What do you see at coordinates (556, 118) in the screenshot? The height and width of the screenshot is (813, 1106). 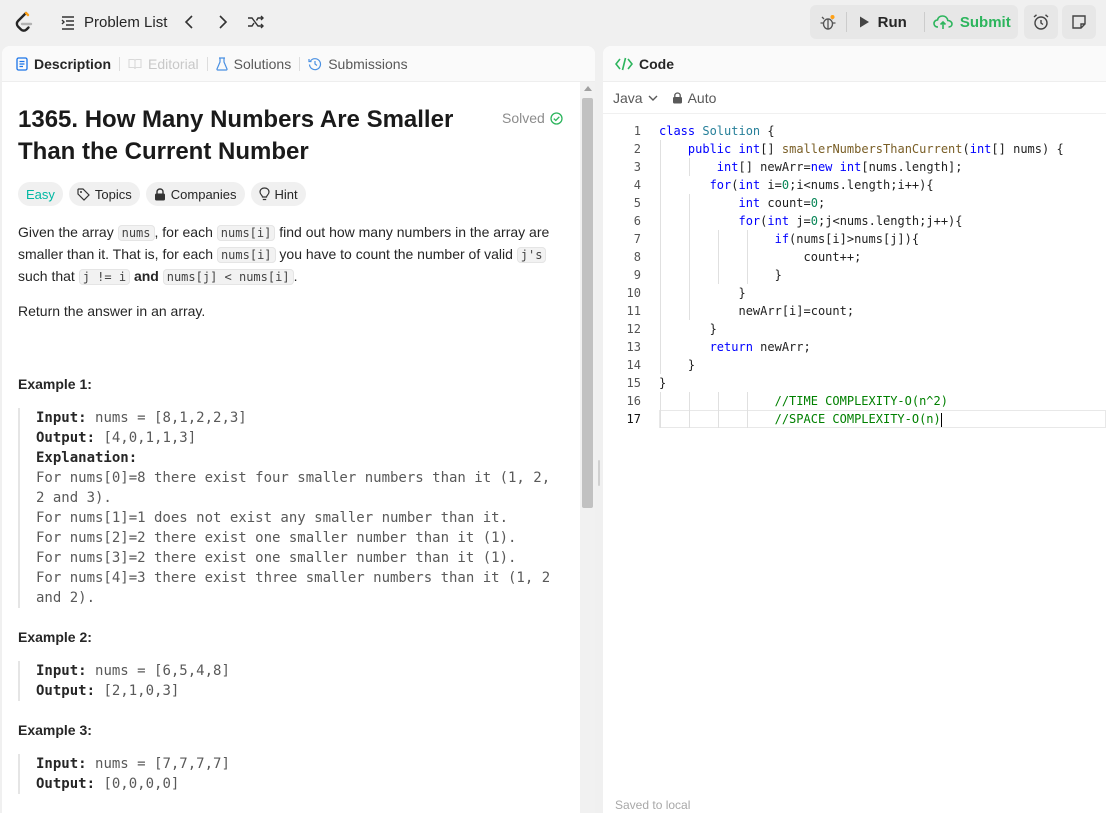 I see `check-circle-icon` at bounding box center [556, 118].